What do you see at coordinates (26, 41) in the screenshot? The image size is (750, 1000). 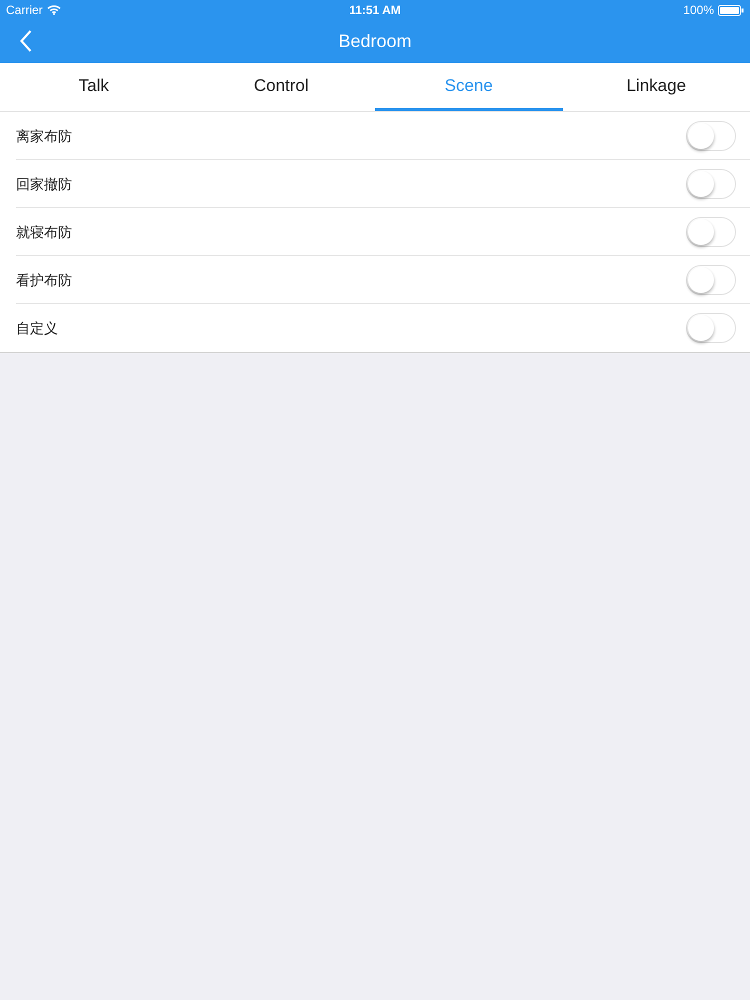 I see `back-chevron-icon` at bounding box center [26, 41].